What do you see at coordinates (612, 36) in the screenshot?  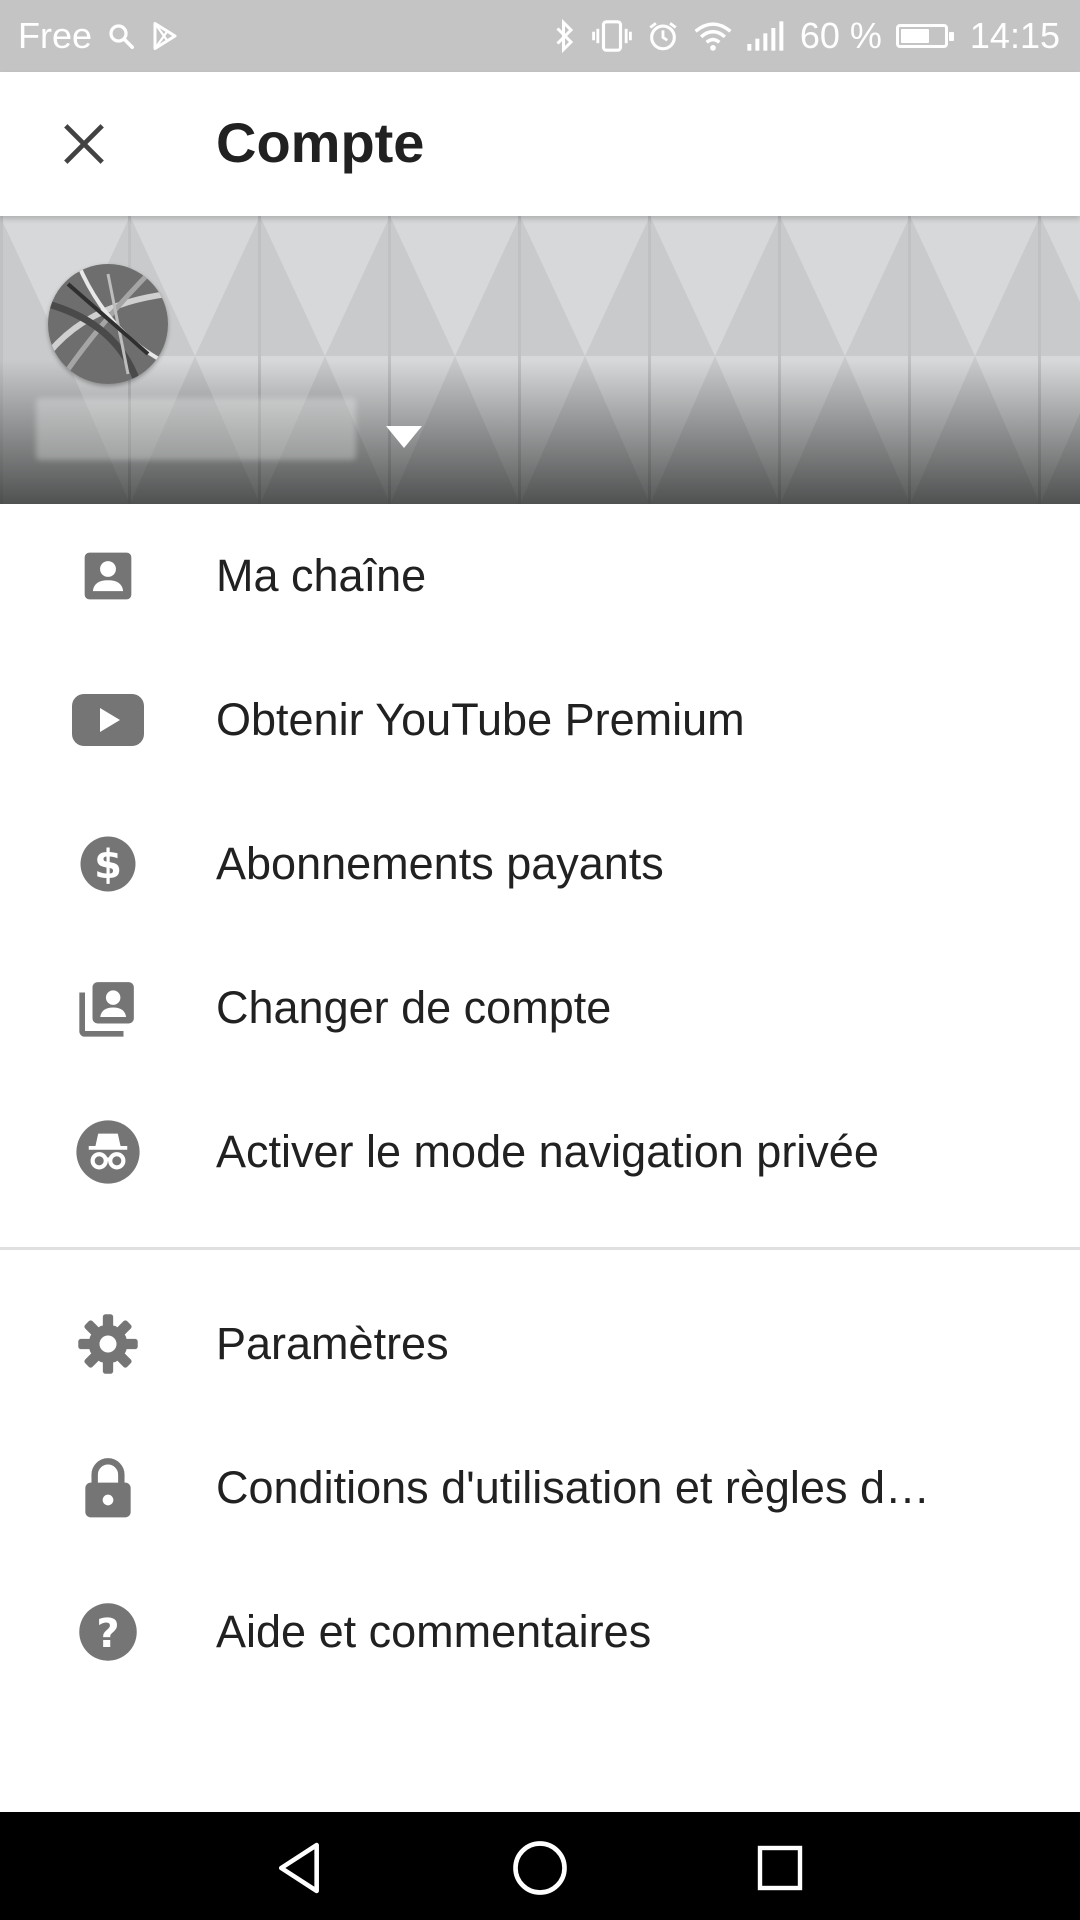 I see `vibrate-icon` at bounding box center [612, 36].